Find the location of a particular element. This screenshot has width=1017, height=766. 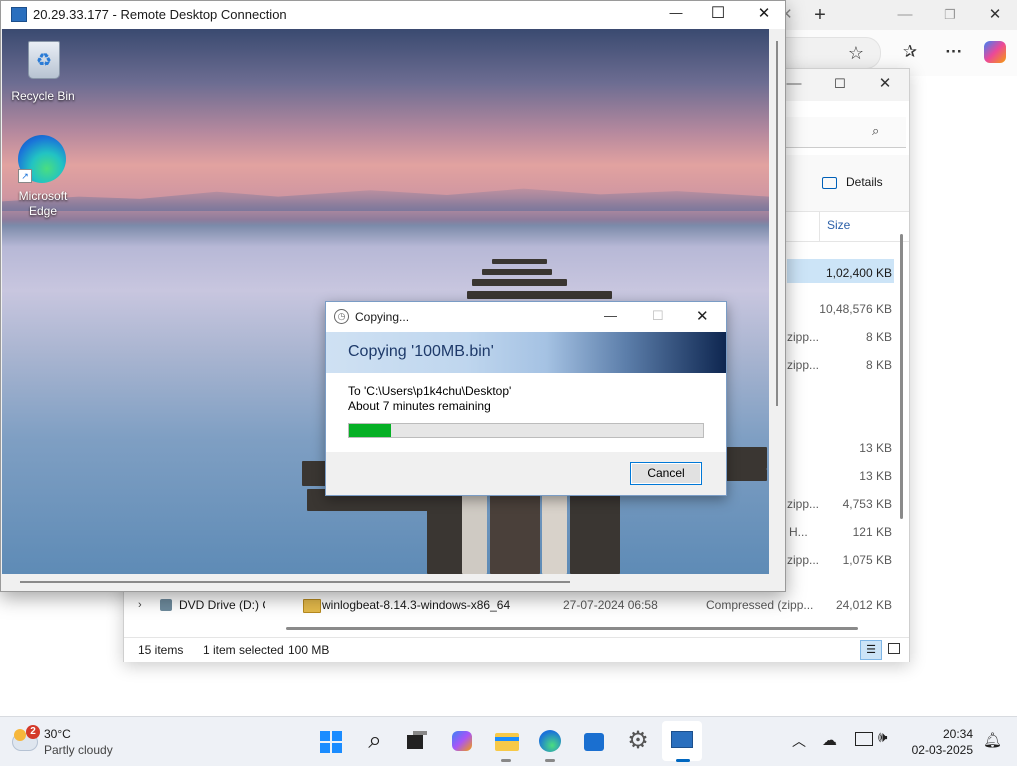

recycle-bin-shortcut: ♻ Recycle Bin is located at coordinates (43, 72).